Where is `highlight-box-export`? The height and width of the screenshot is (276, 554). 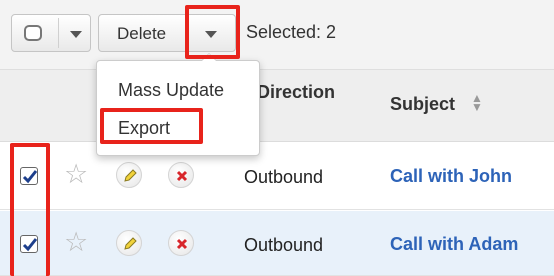
highlight-box-export is located at coordinates (151, 126).